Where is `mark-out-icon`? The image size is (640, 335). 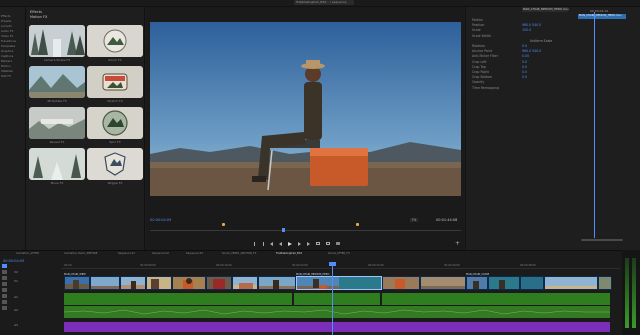
mark-out-icon is located at coordinates (263, 243).